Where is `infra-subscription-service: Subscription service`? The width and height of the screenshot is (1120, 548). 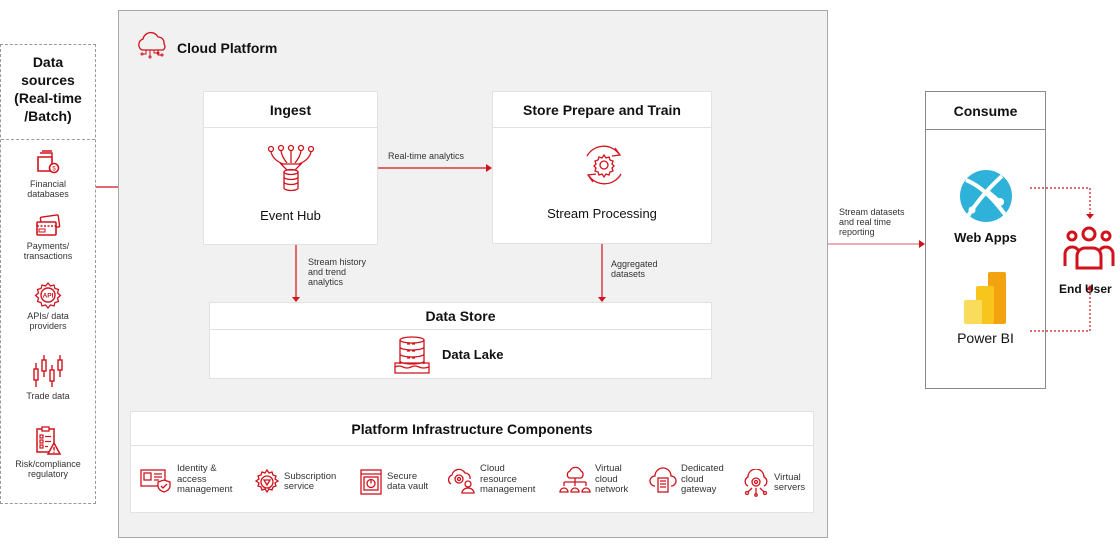
infra-subscription-service: Subscription service is located at coordinates (295, 482).